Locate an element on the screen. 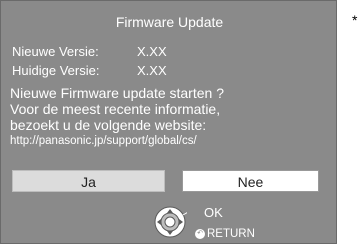 This screenshot has width=361, height=246. message-line-1: Nieuwe Firmware update starten ? is located at coordinates (117, 93).